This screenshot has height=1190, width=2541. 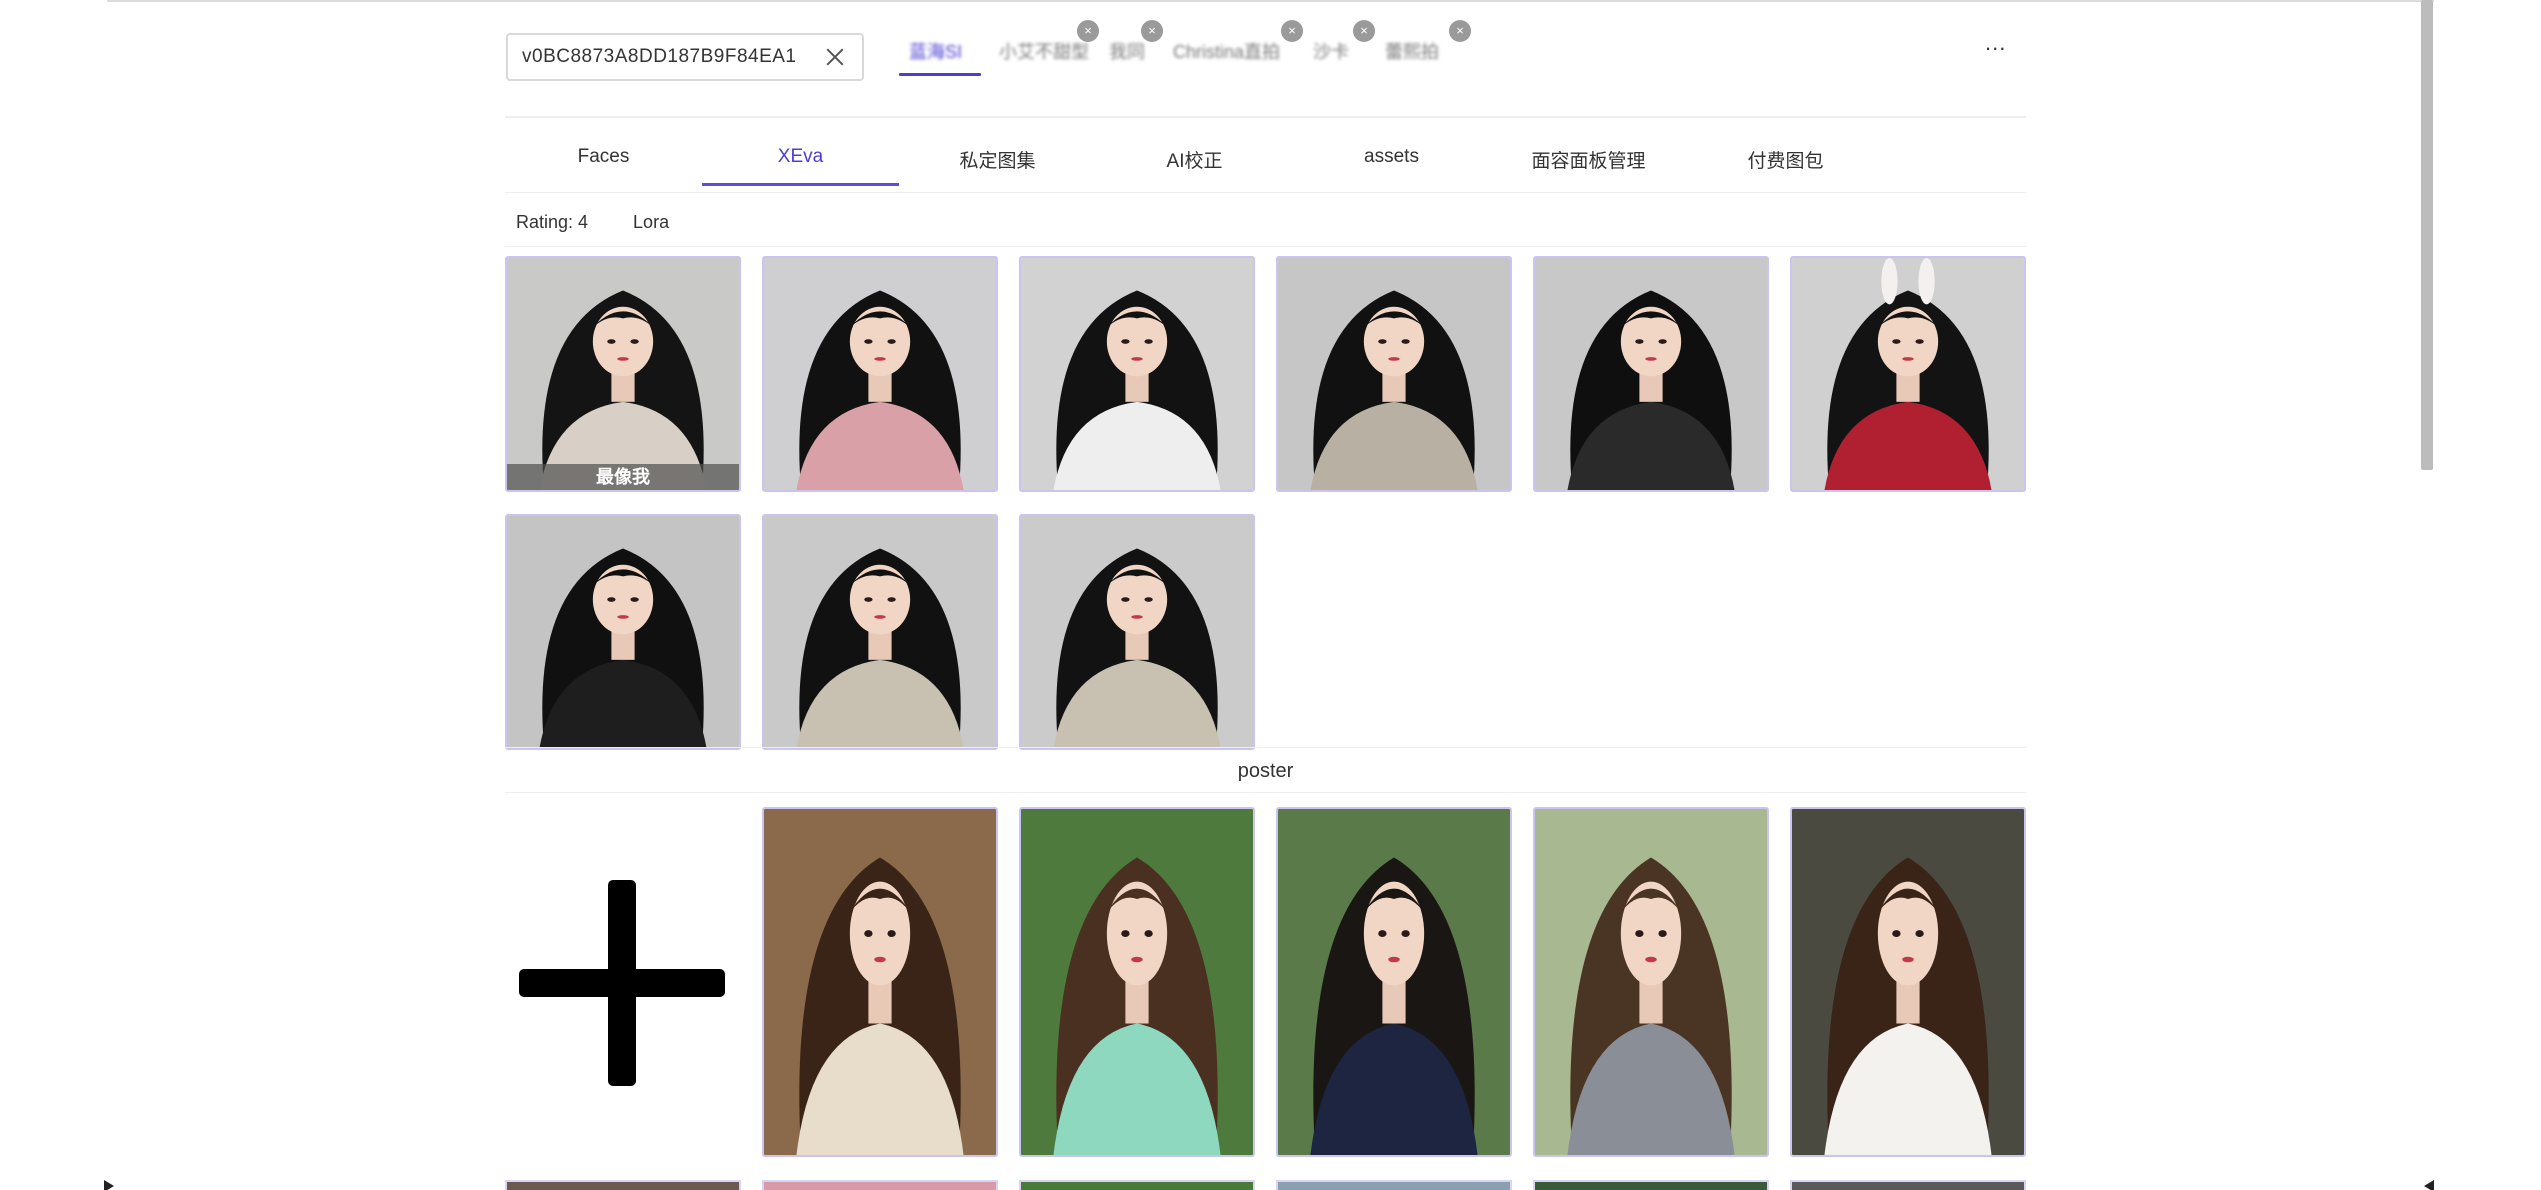 What do you see at coordinates (936, 52) in the screenshot?
I see `profile-tab-label: 蓝海SI` at bounding box center [936, 52].